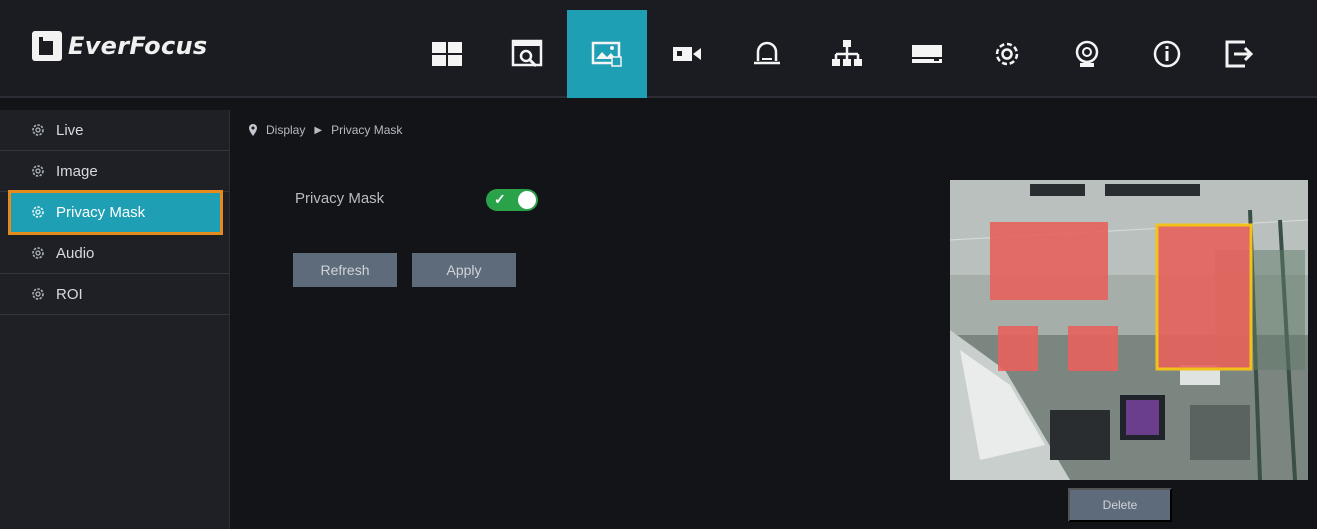  I want to click on toggle-knob, so click(527, 200).